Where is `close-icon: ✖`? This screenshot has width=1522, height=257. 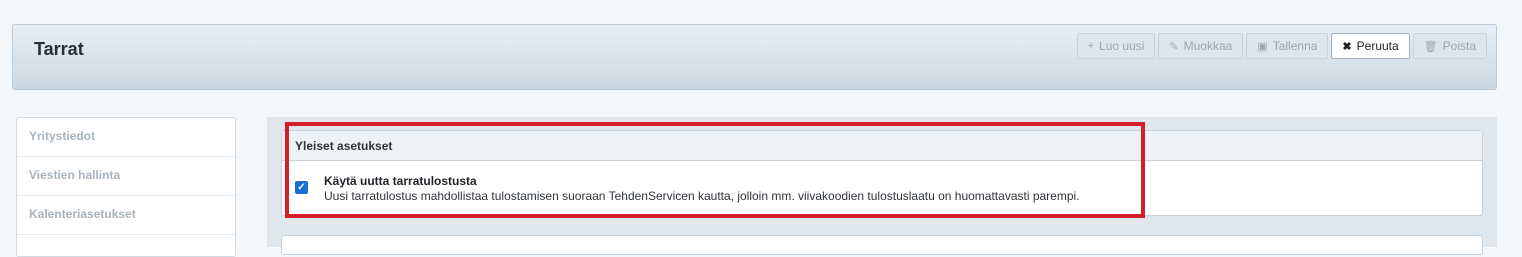 close-icon: ✖ is located at coordinates (1347, 46).